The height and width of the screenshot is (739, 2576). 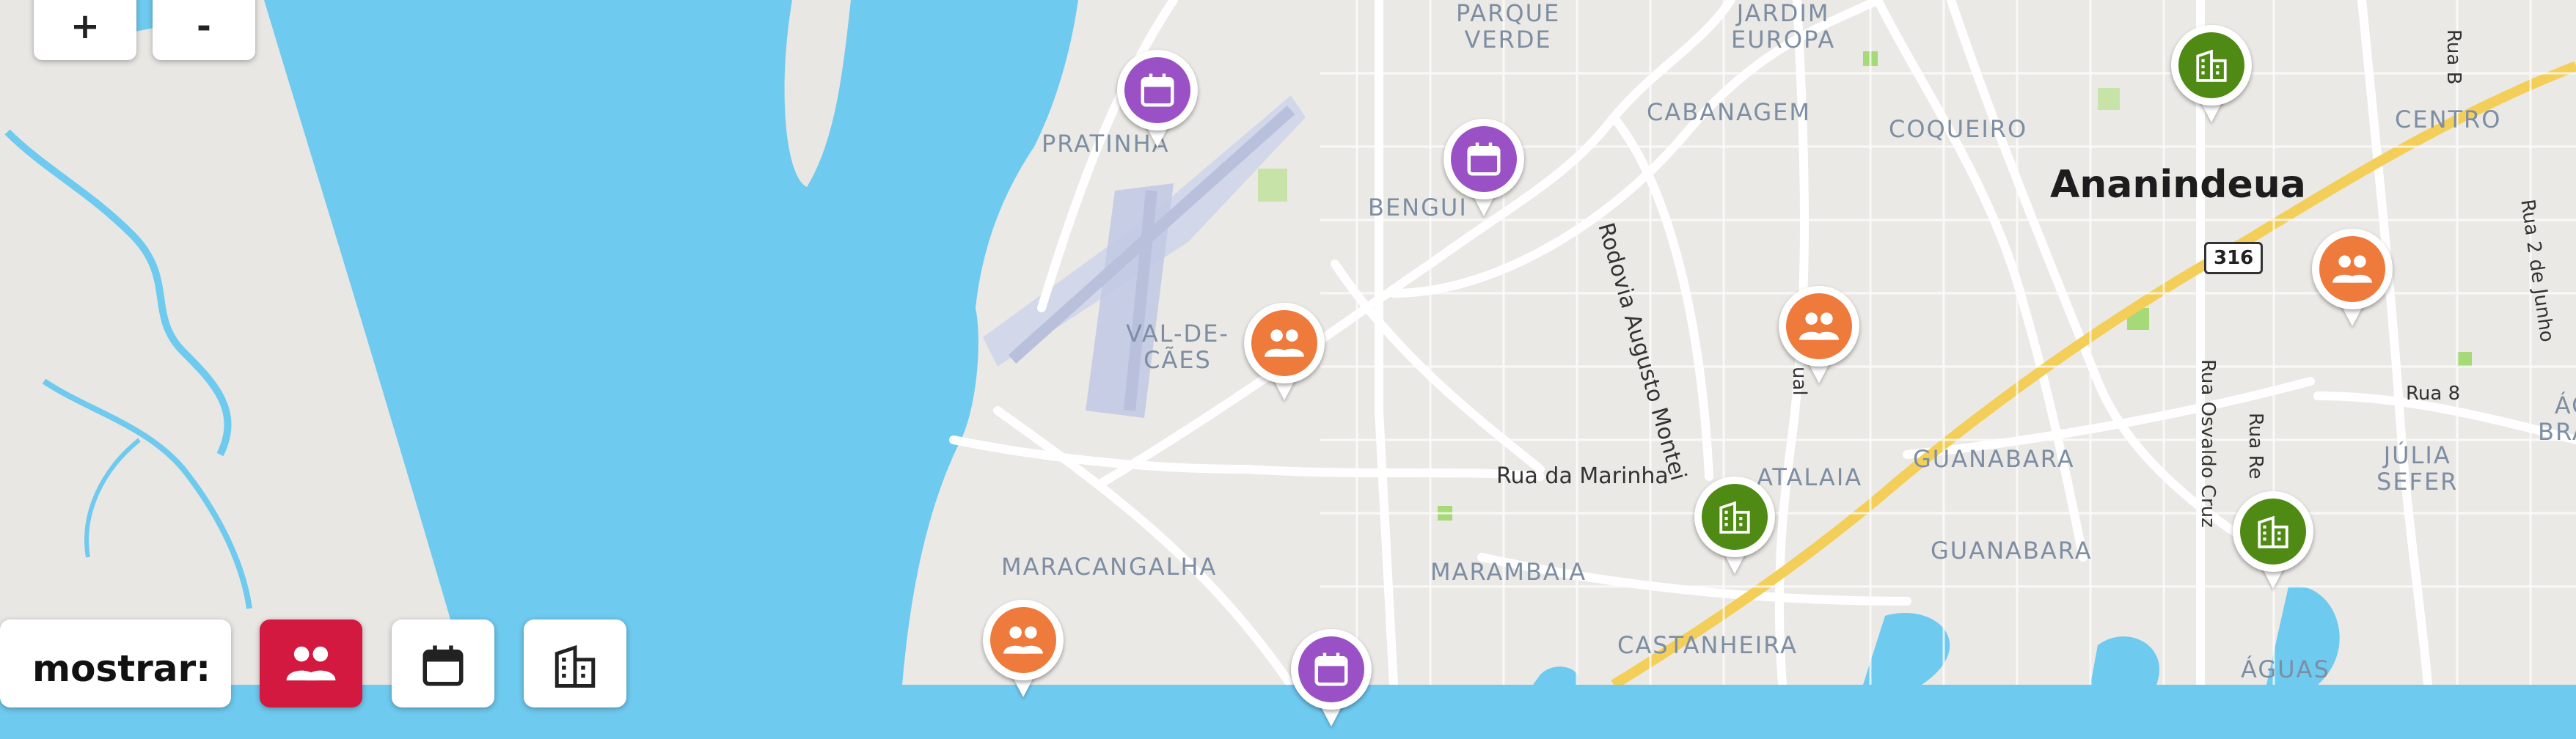 What do you see at coordinates (204, 30) in the screenshot?
I see `zoom-out-button: -` at bounding box center [204, 30].